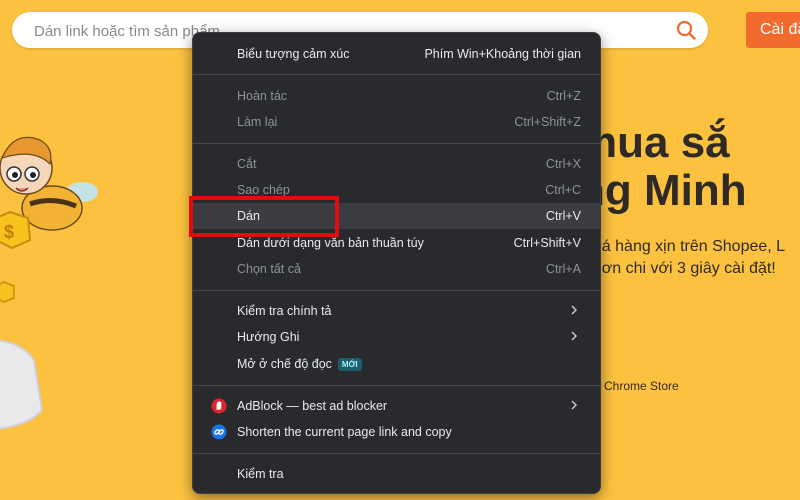 The width and height of the screenshot is (800, 500). What do you see at coordinates (269, 269) in the screenshot?
I see `menu-item-label: Chọn tất cả` at bounding box center [269, 269].